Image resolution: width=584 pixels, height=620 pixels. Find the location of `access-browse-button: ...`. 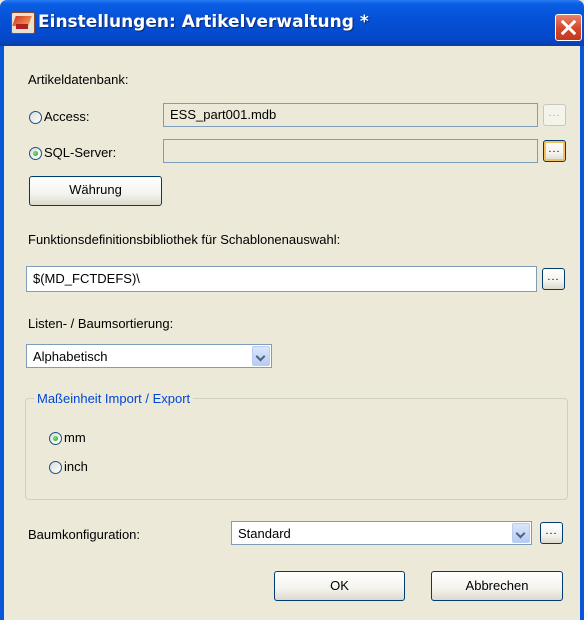

access-browse-button: ... is located at coordinates (554, 115).